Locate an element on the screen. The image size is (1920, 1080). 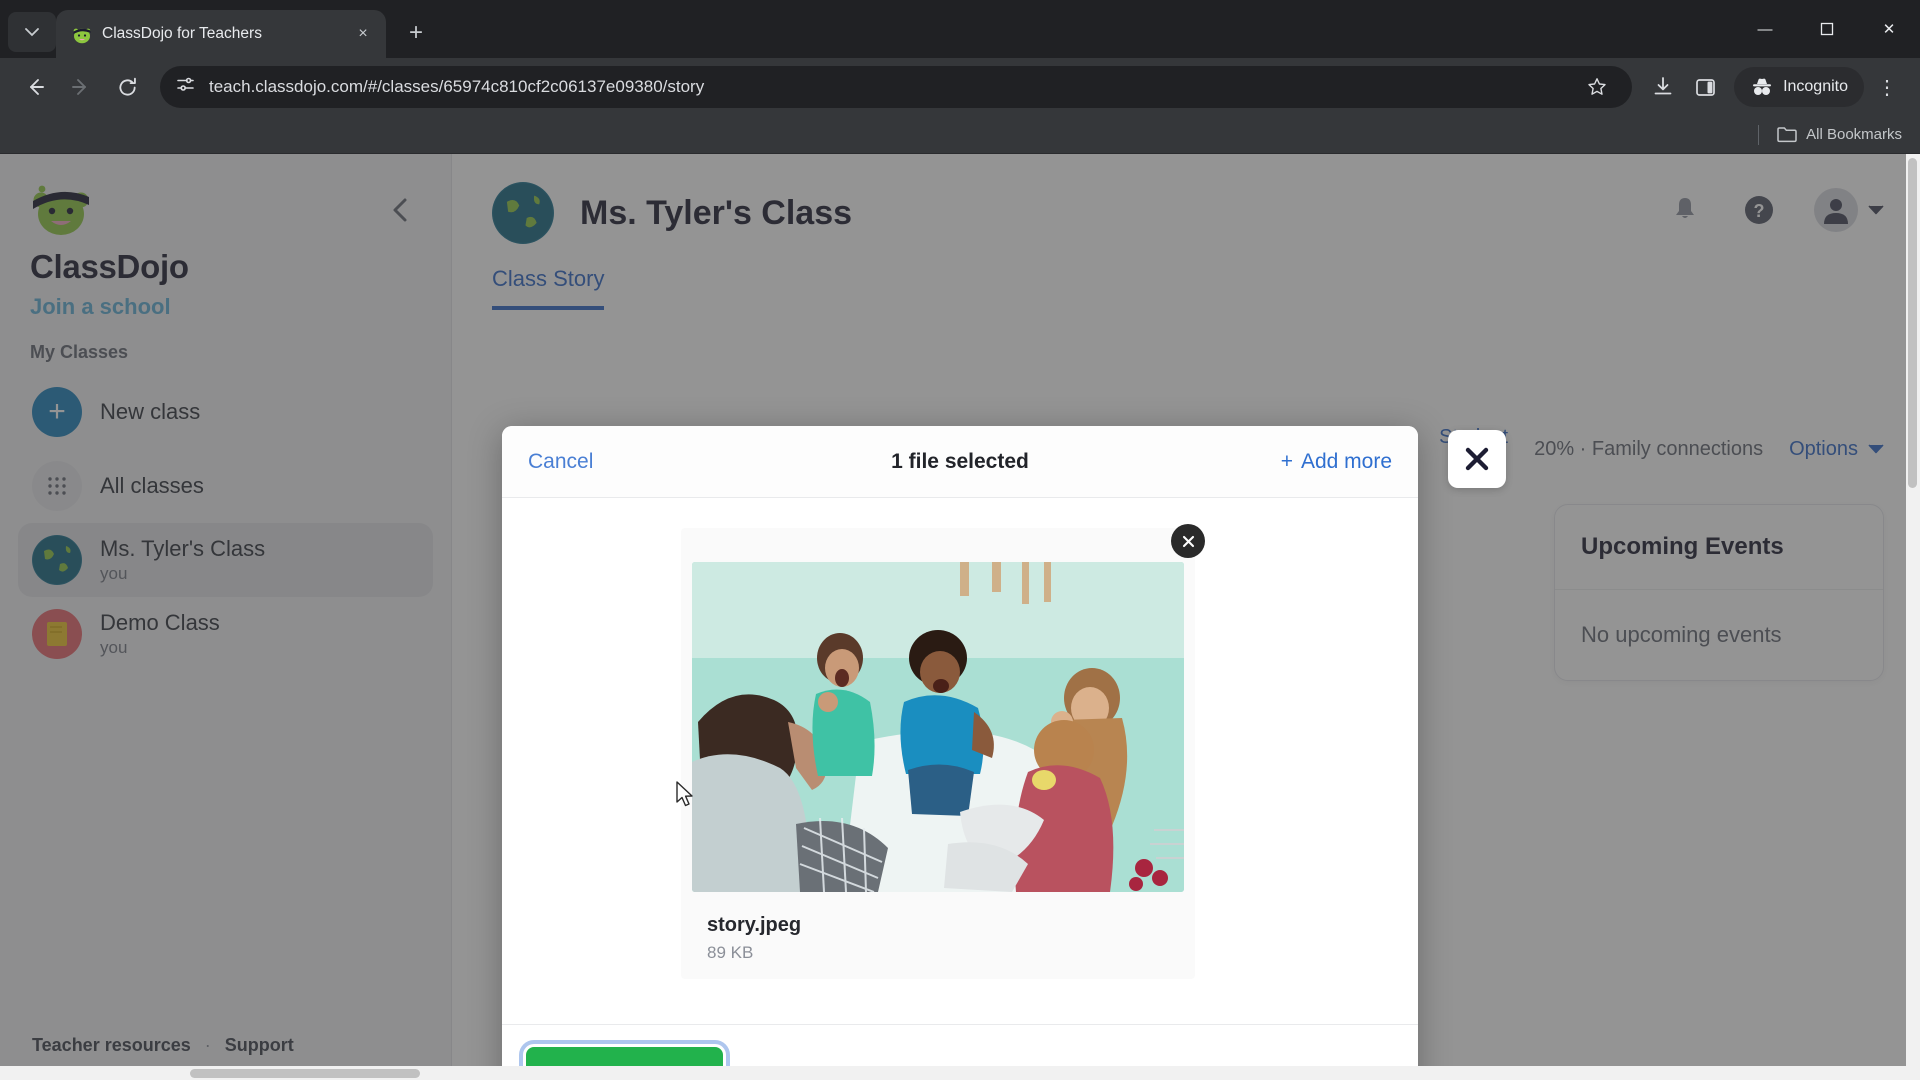
maximize-button is located at coordinates (1827, 29).